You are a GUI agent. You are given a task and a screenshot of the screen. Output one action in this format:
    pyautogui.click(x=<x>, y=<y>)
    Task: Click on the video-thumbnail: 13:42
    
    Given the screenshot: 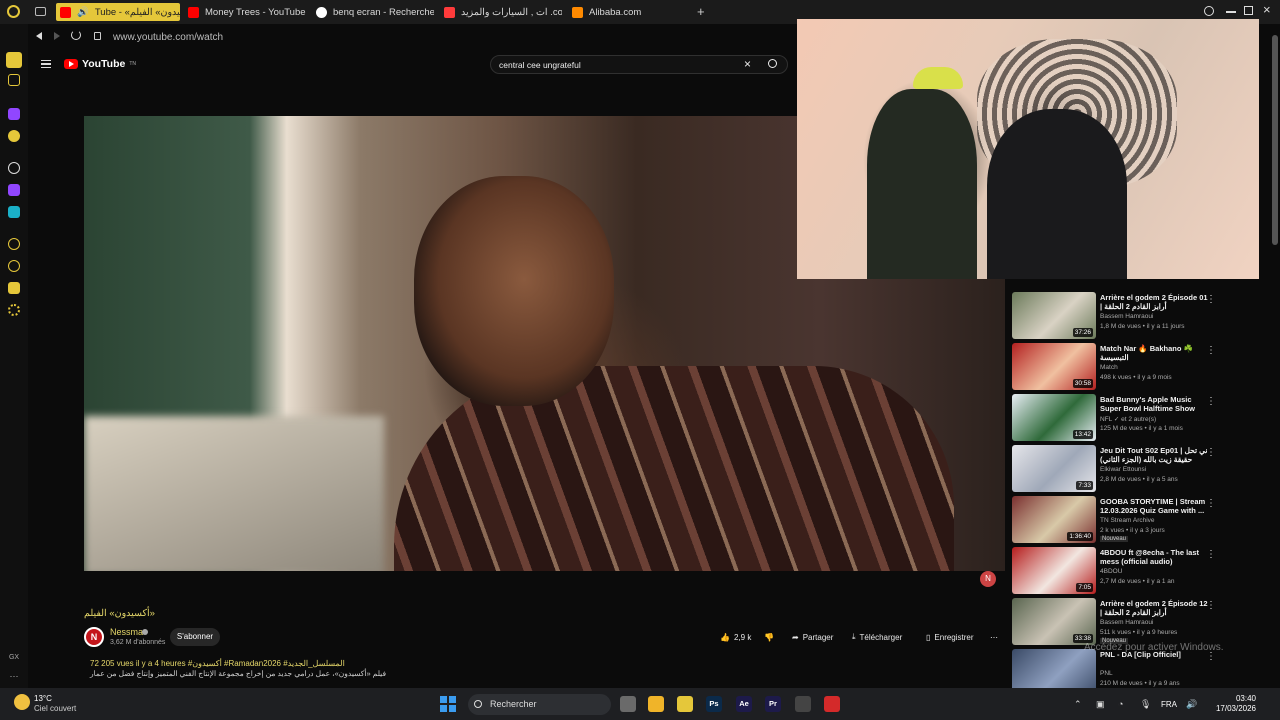 What is the action you would take?
    pyautogui.click(x=1054, y=417)
    